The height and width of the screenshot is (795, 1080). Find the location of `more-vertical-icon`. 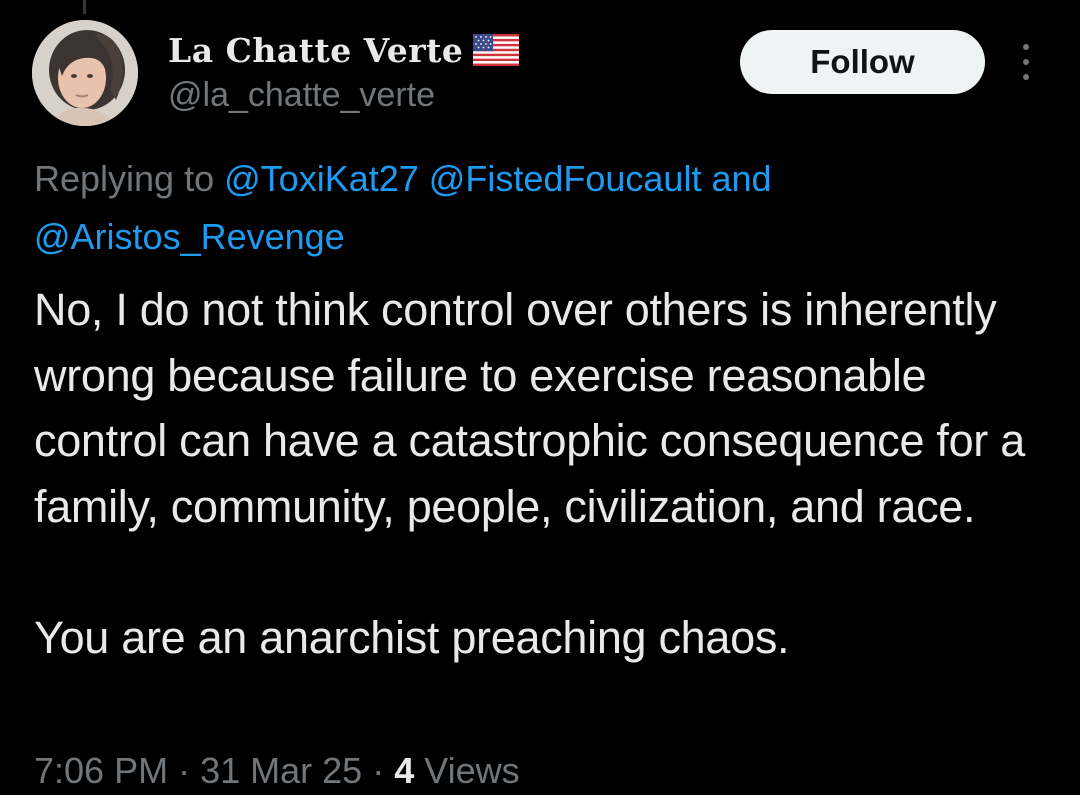

more-vertical-icon is located at coordinates (1026, 62).